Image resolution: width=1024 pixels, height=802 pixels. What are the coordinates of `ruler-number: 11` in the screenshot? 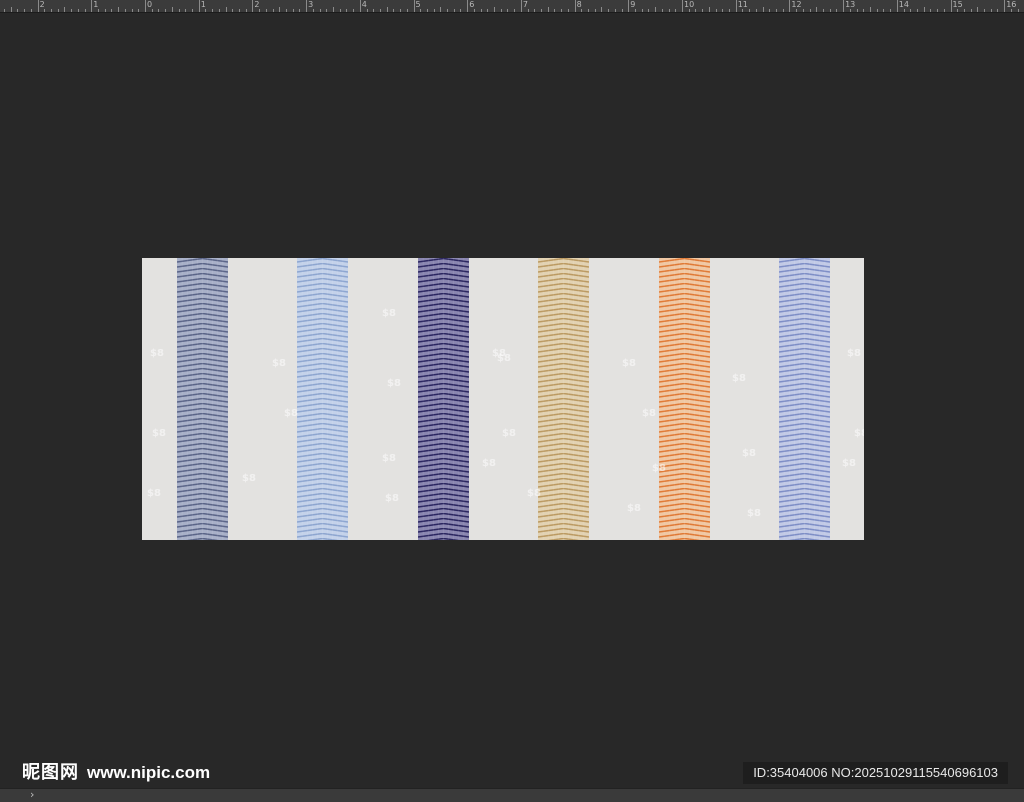 It's located at (742, 4).